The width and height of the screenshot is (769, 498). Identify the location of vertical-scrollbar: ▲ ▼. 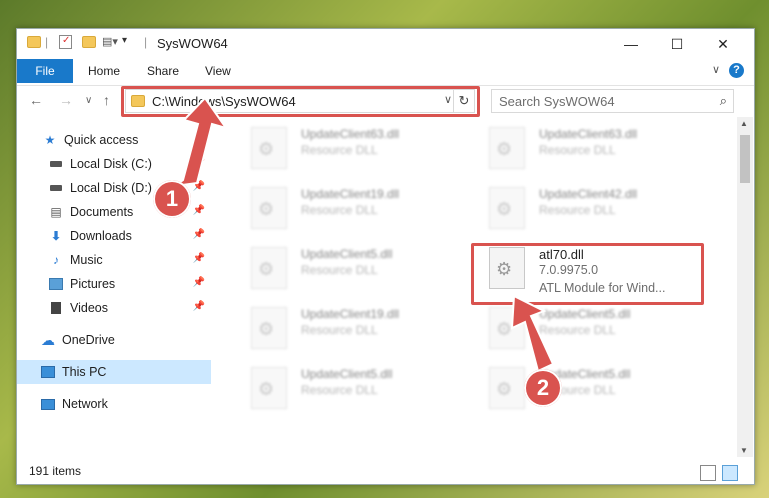
(745, 287).